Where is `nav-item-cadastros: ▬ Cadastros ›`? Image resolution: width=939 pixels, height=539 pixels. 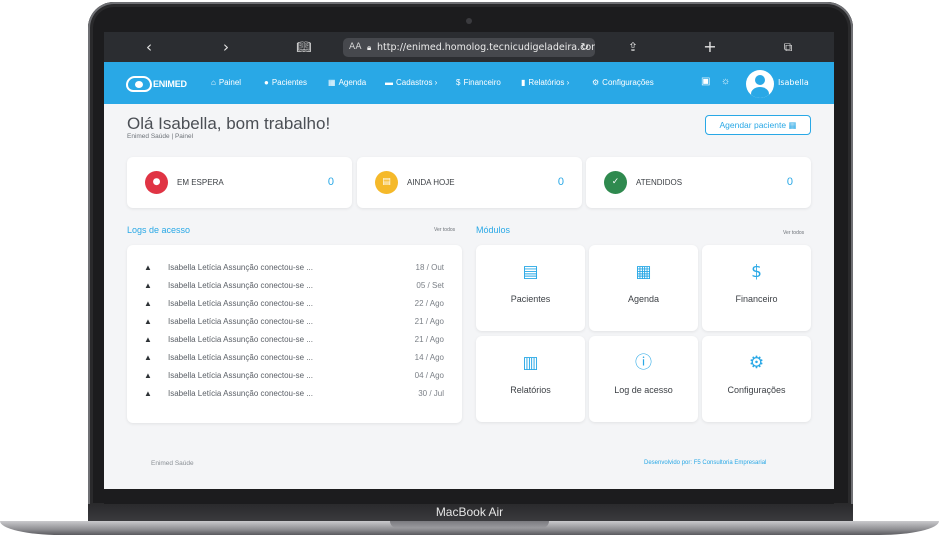
nav-item-cadastros: ▬ Cadastros › is located at coordinates (411, 83).